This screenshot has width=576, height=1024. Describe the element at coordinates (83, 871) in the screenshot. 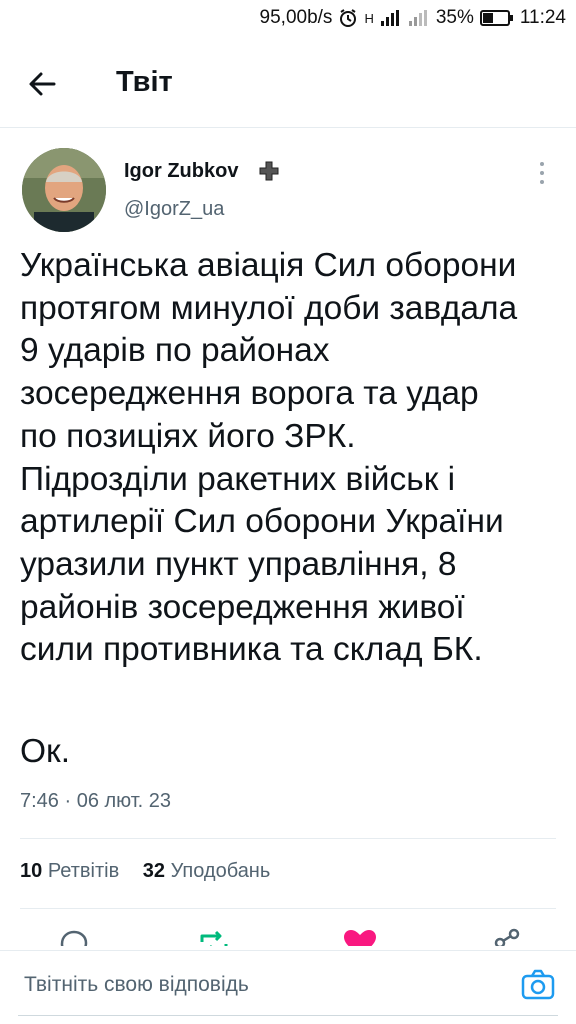

I see `retweets-label: Ретвітів` at that location.